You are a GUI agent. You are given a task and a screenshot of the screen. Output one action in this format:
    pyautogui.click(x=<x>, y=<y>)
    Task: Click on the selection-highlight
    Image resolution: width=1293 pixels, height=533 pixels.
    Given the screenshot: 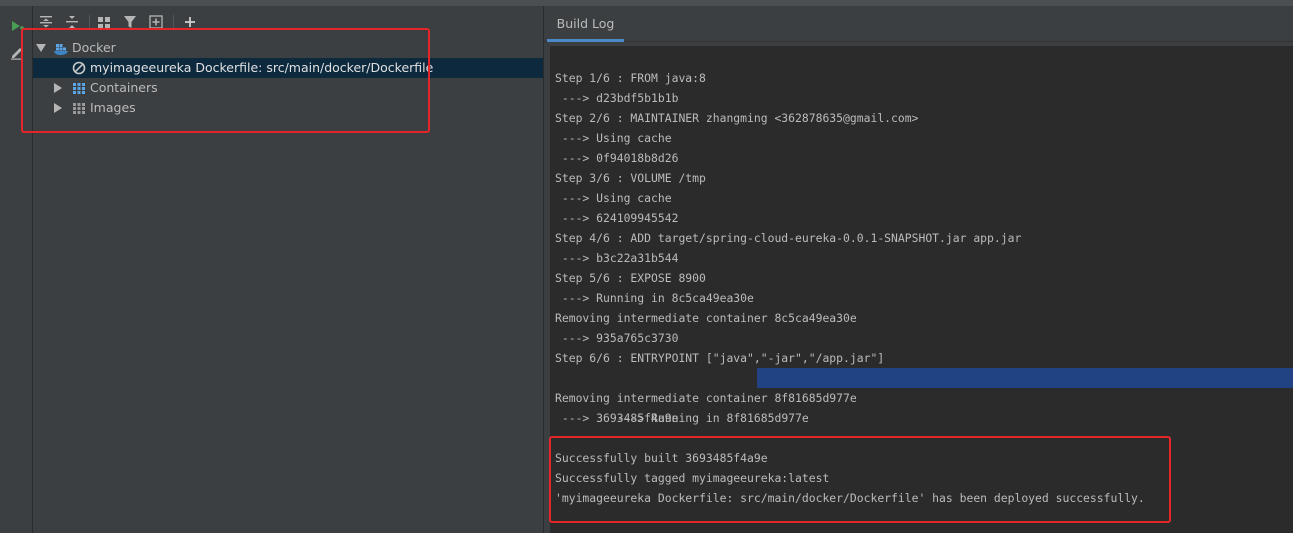 What is the action you would take?
    pyautogui.click(x=1025, y=378)
    